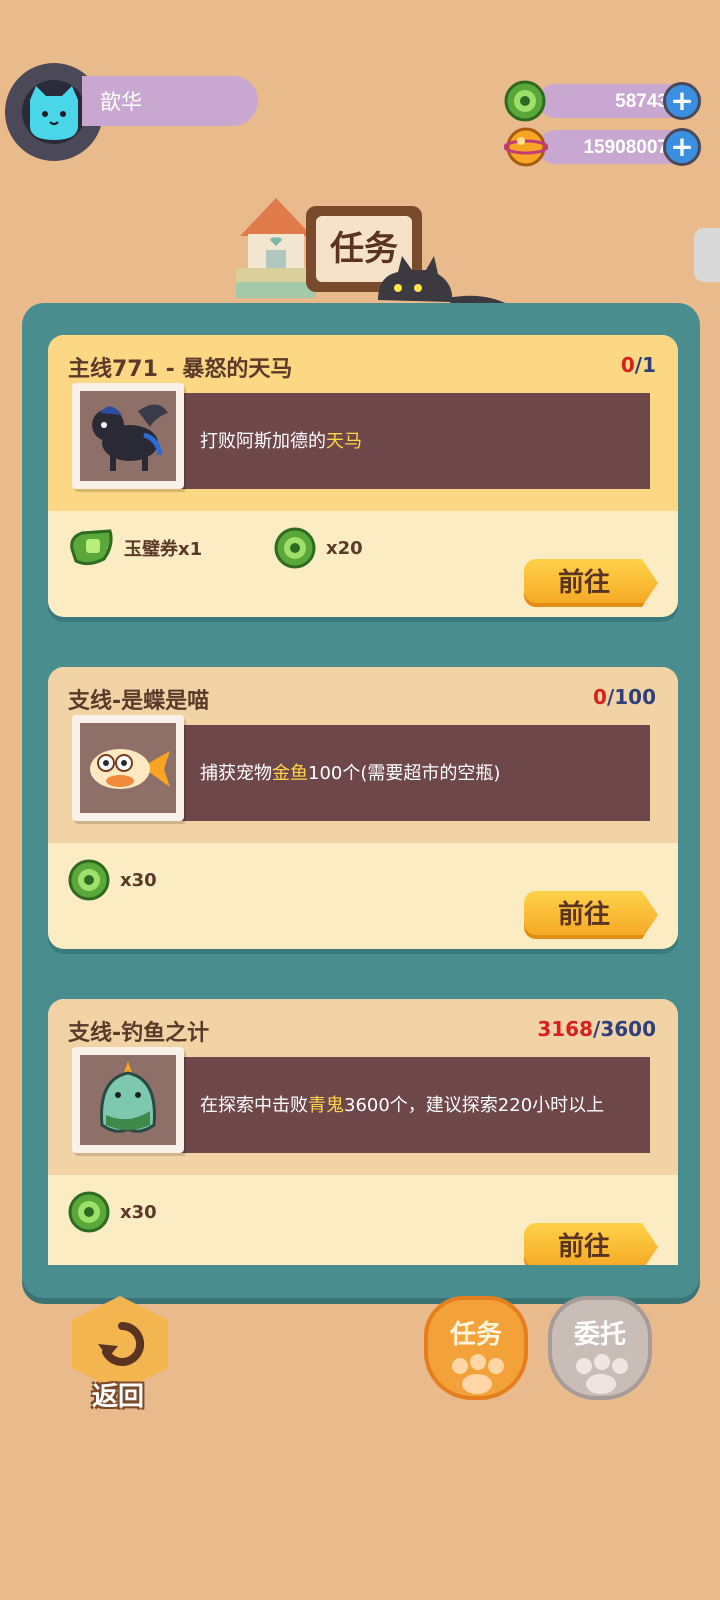 This screenshot has width=720, height=1600. I want to click on cat-avatar-icon, so click(54, 112).